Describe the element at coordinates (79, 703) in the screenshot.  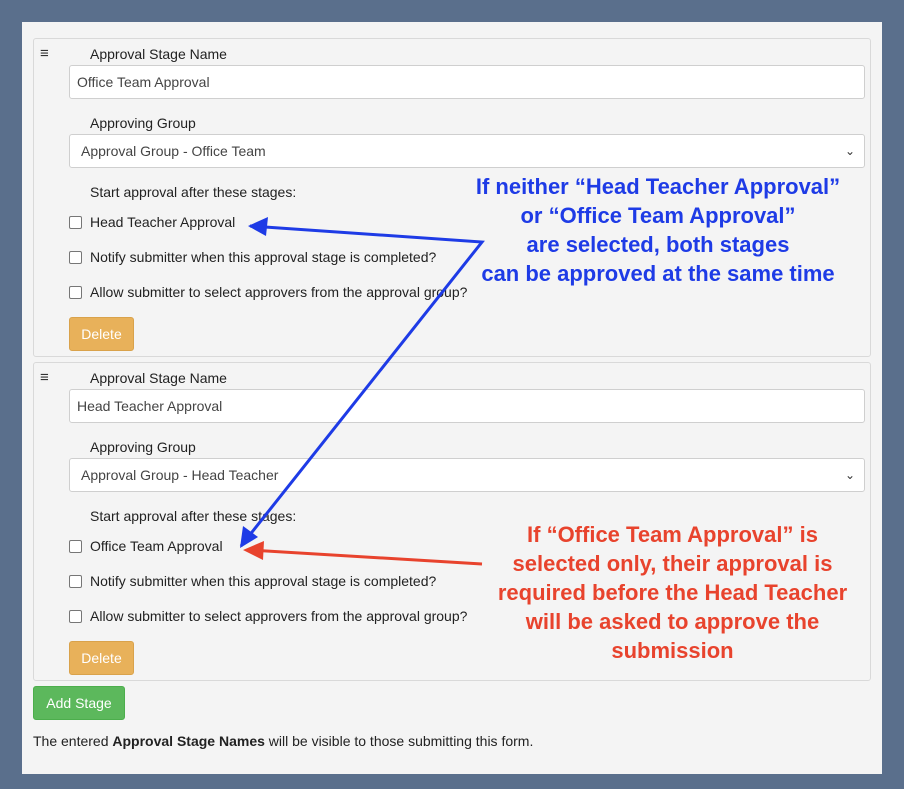
I see `add-stage-button: Add Stage` at that location.